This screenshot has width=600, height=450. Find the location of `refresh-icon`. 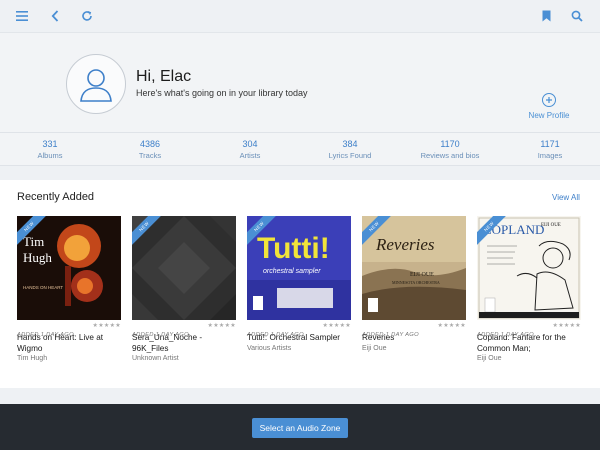

refresh-icon is located at coordinates (87, 16).